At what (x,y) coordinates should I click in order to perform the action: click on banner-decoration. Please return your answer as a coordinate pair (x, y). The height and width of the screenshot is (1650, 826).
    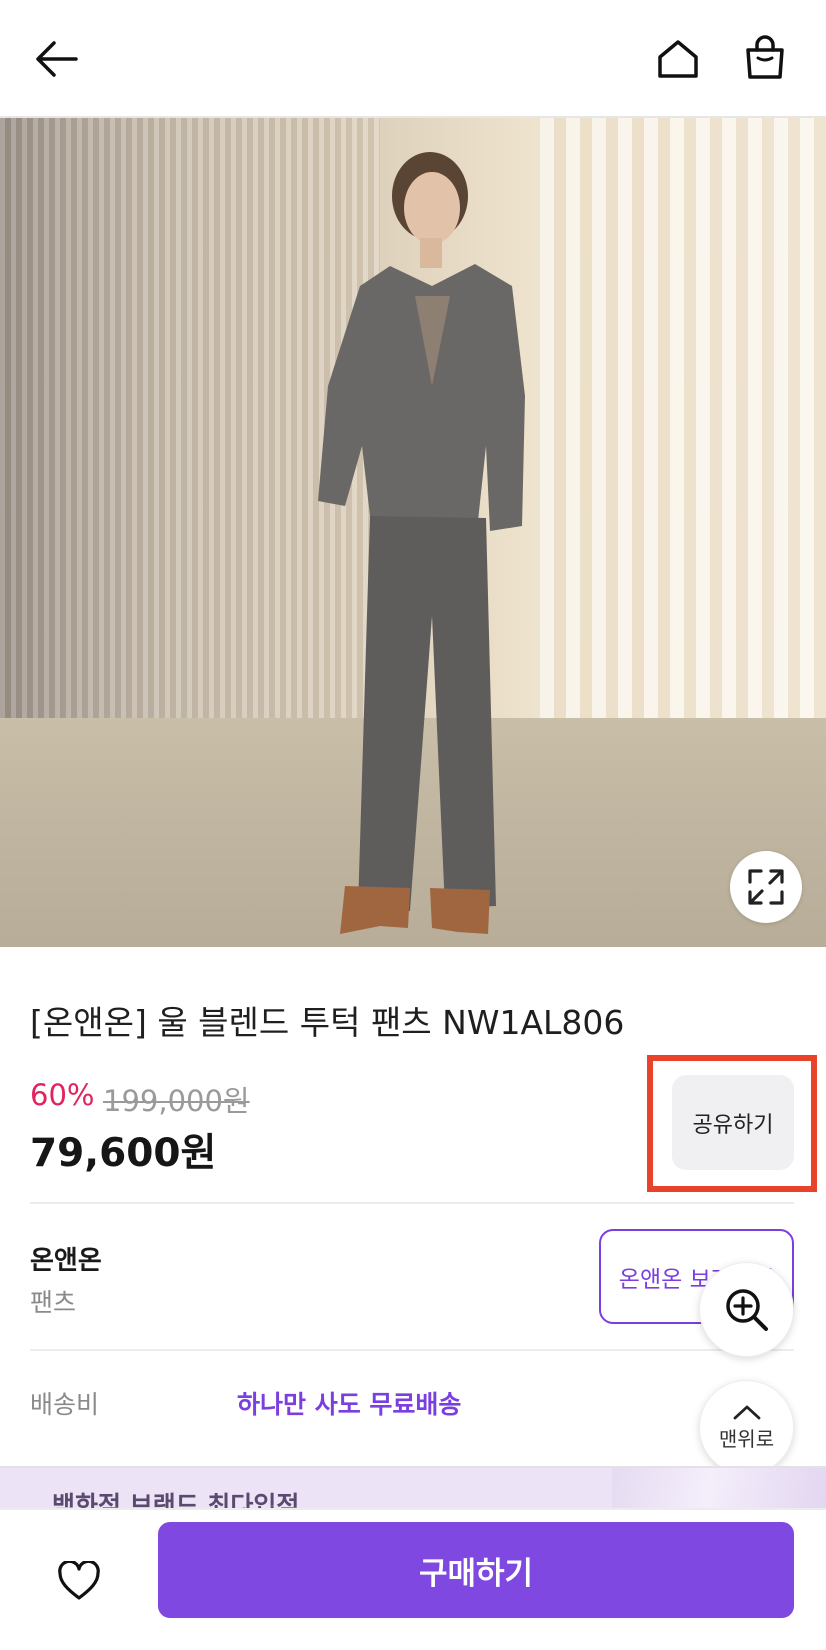
    Looking at the image, I should click on (719, 1488).